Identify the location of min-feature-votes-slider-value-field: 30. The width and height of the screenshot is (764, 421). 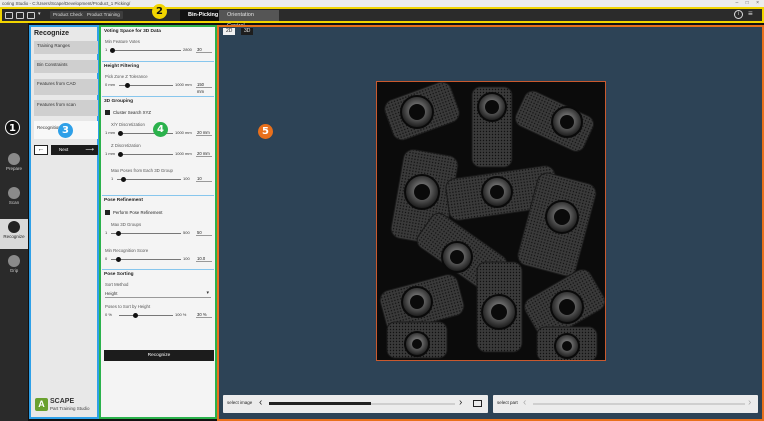
(204, 49).